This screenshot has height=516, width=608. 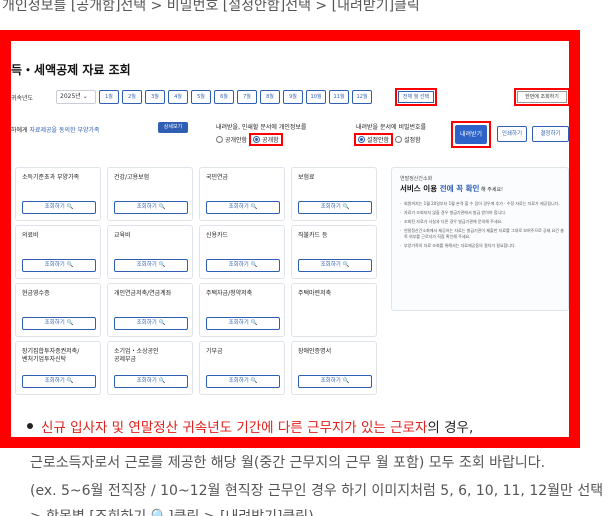 I want to click on notice-item: 조회된 자료가 사실과 다른 경우 발급기관에 문의해 주세요., so click(x=482, y=222).